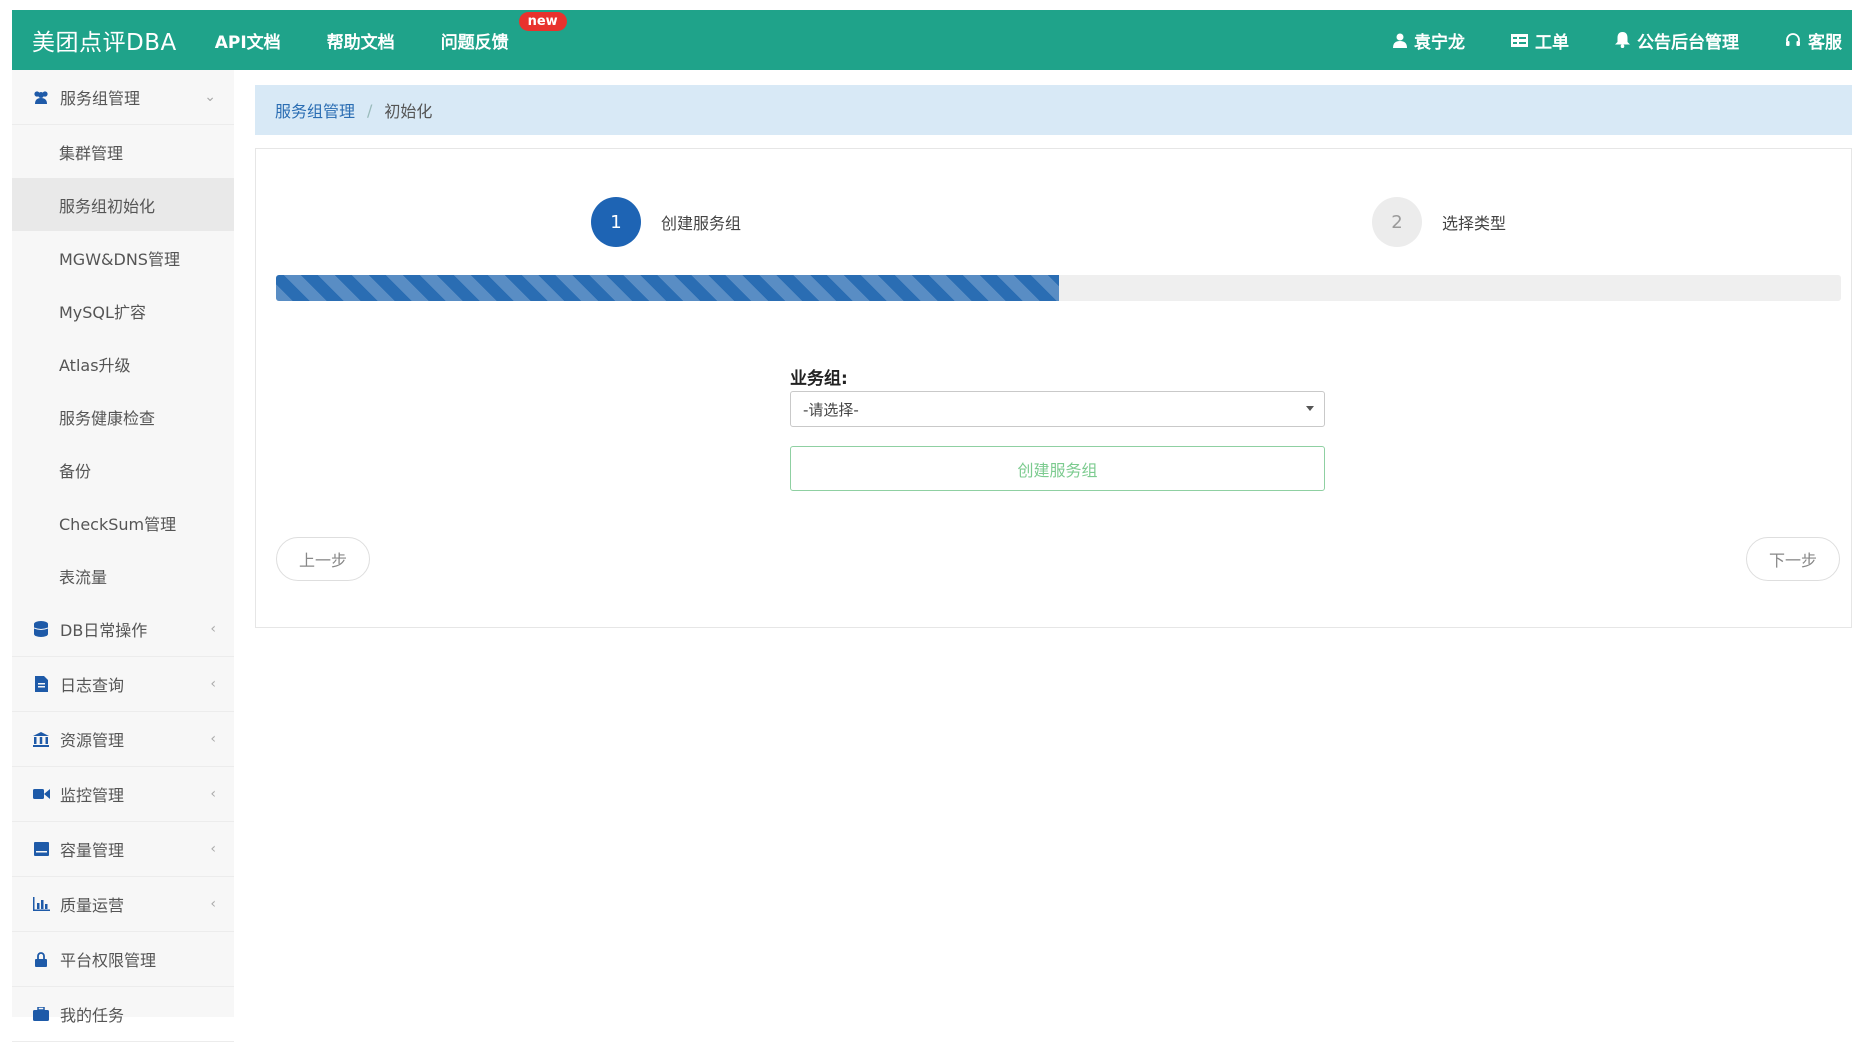  What do you see at coordinates (831, 409) in the screenshot?
I see `select-value: -请选择-` at bounding box center [831, 409].